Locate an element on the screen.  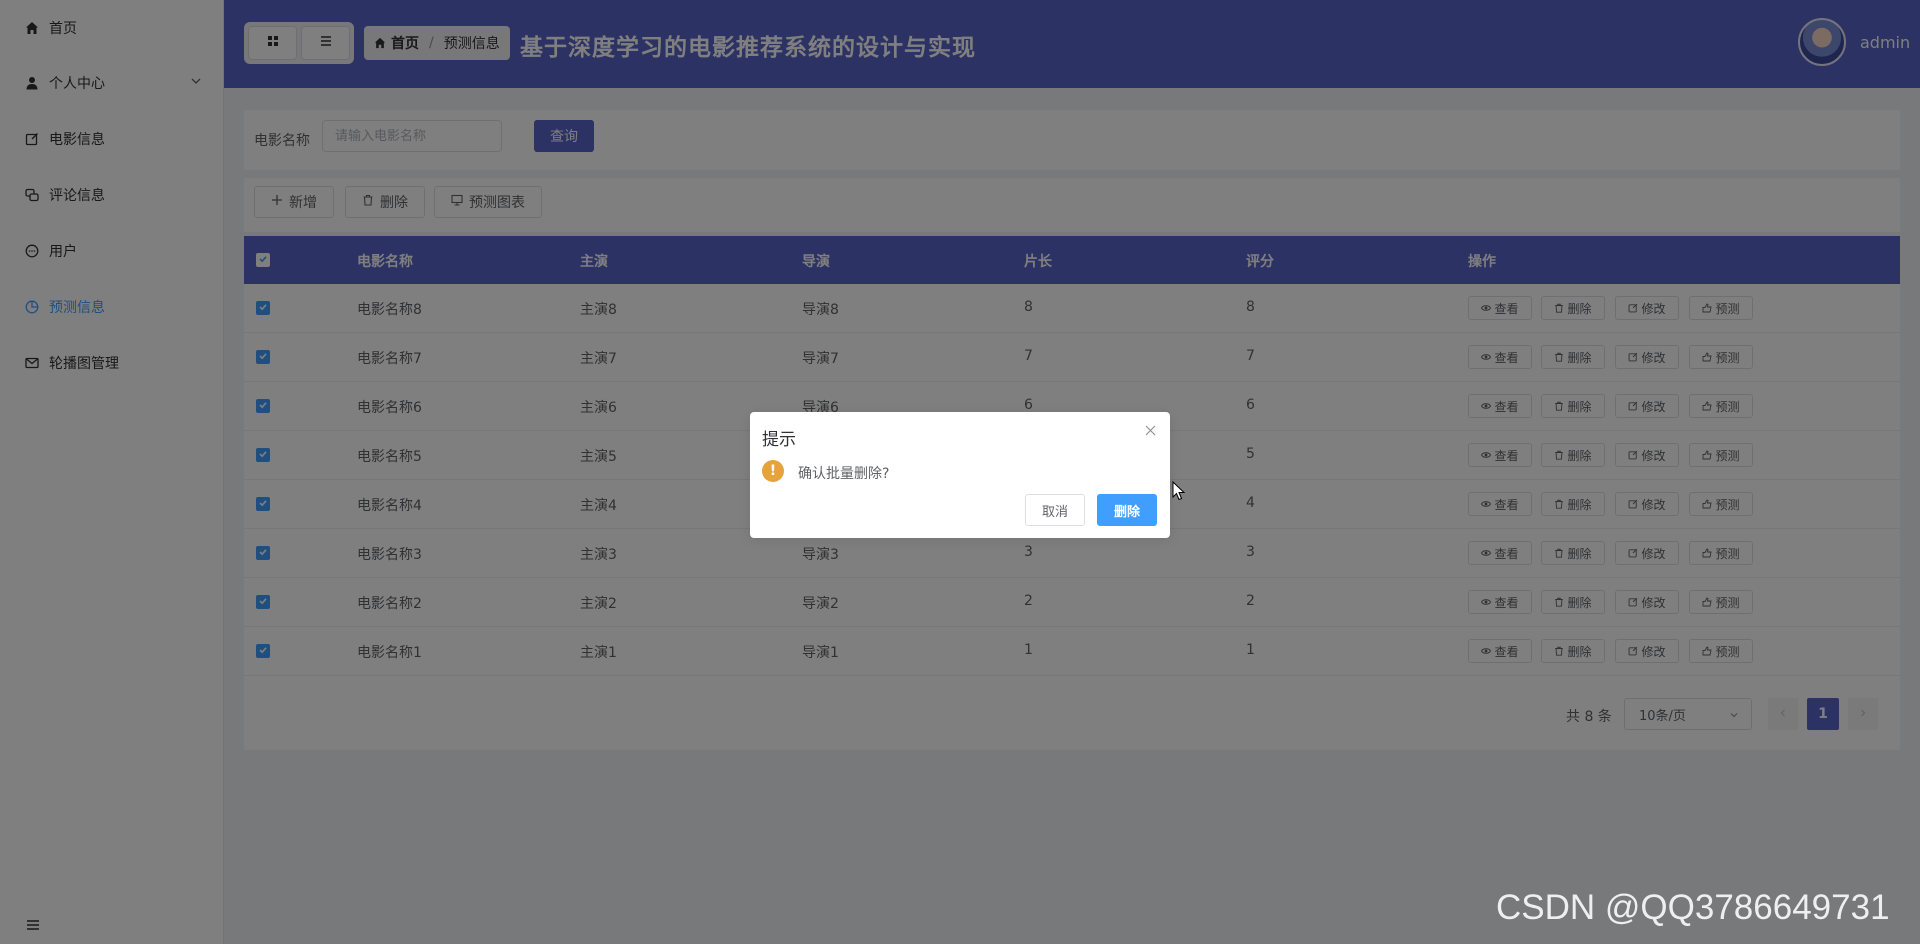
confirm-dialog: 提示 ! 确认批量删除? 取消 删除 is located at coordinates (960, 475).